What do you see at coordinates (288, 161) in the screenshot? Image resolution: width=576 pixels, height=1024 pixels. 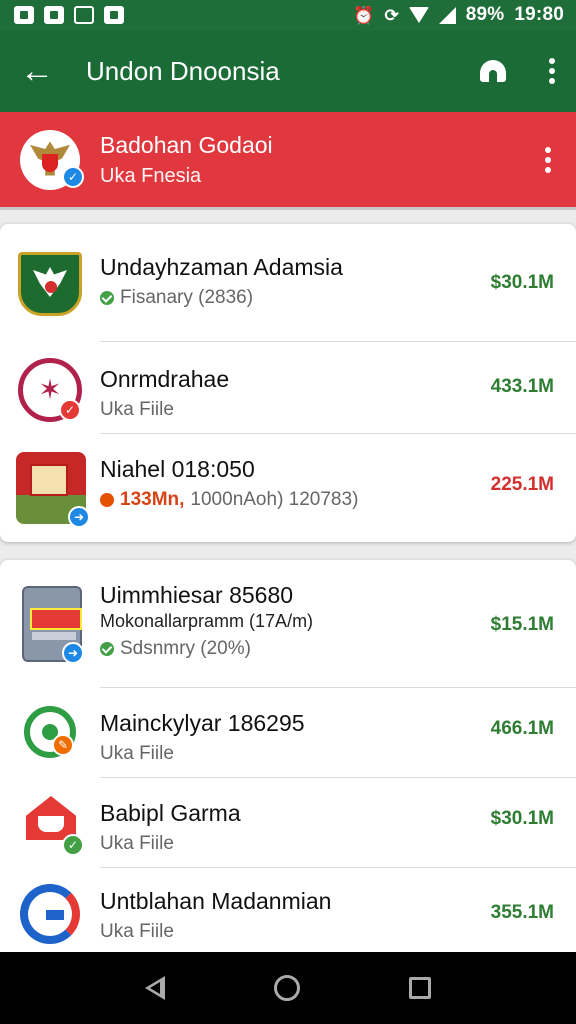 I see `profile-banner: ✓ Badohan Godaoi Uka Fnesia` at bounding box center [288, 161].